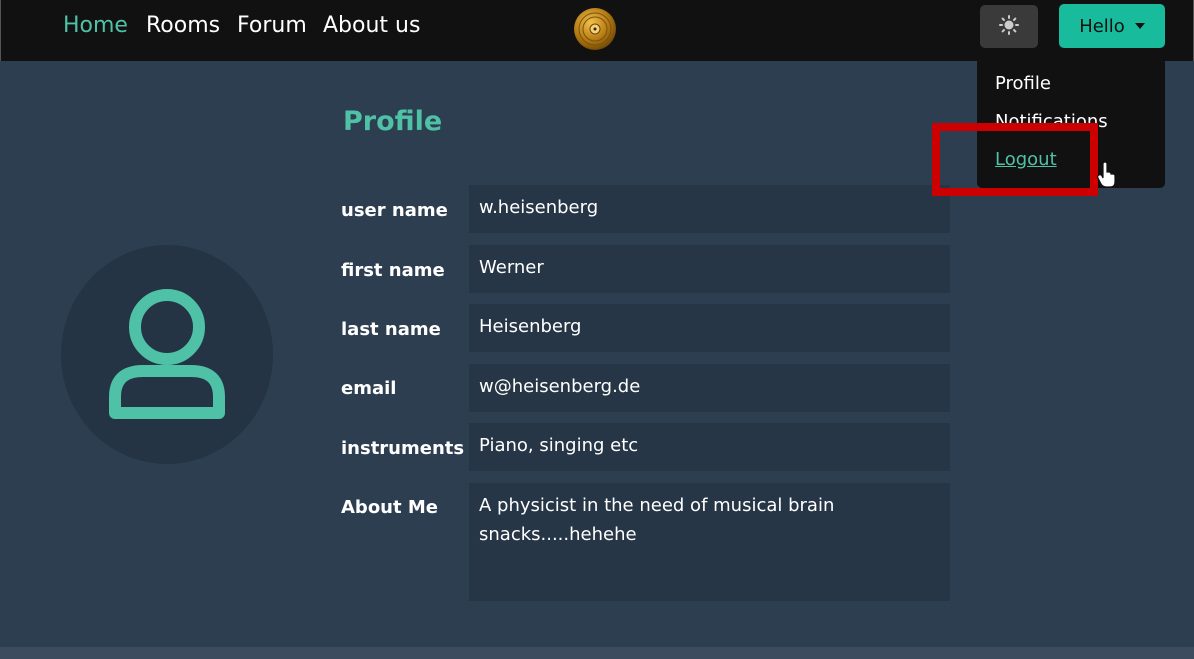 This screenshot has height=659, width=1194. Describe the element at coordinates (403, 448) in the screenshot. I see `instruments-label: instruments` at that location.